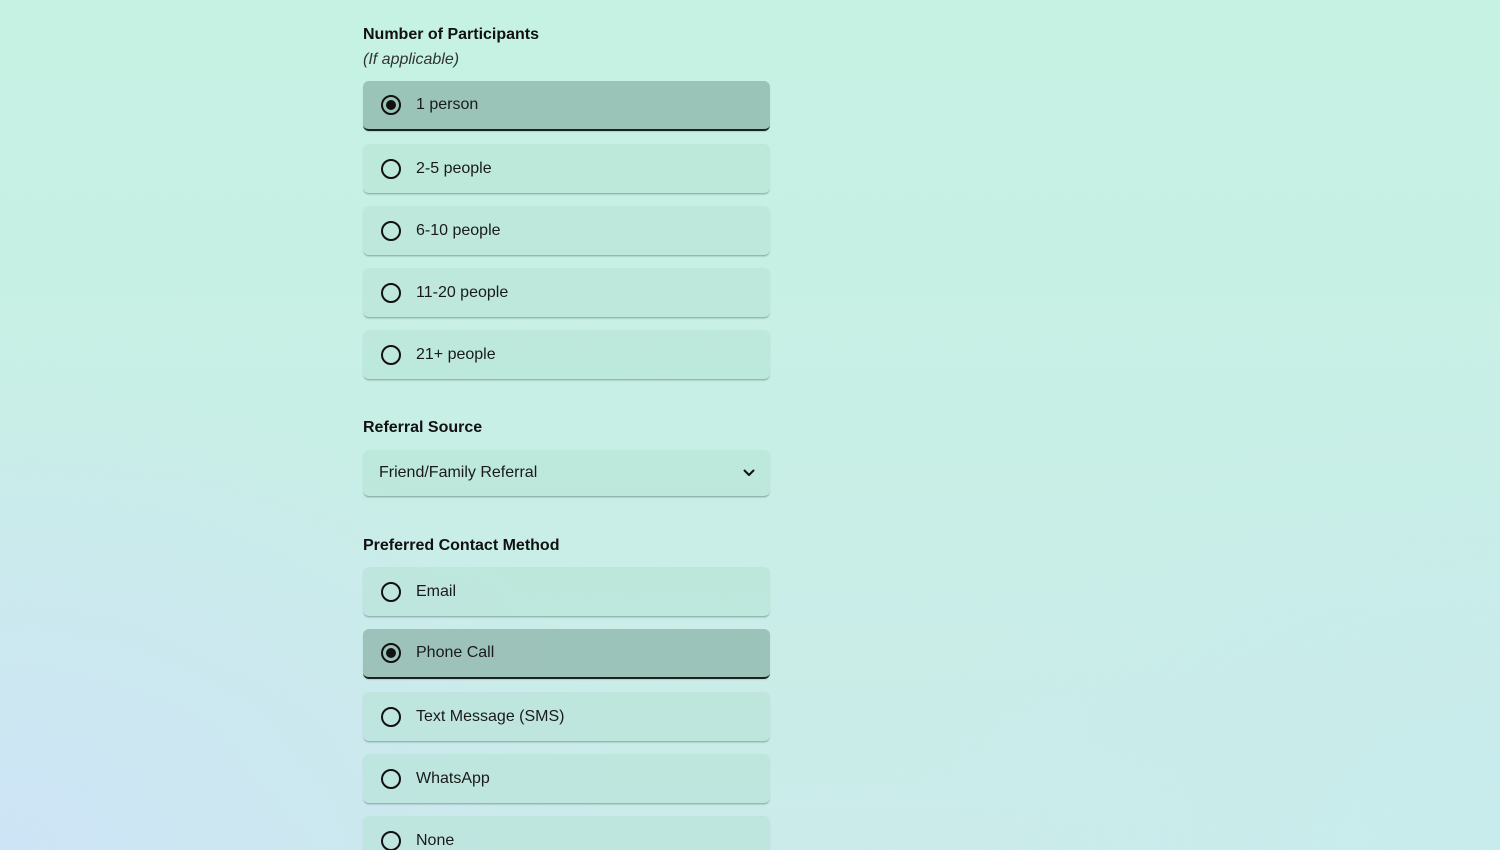  Describe the element at coordinates (436, 591) in the screenshot. I see `option-label: Email` at that location.